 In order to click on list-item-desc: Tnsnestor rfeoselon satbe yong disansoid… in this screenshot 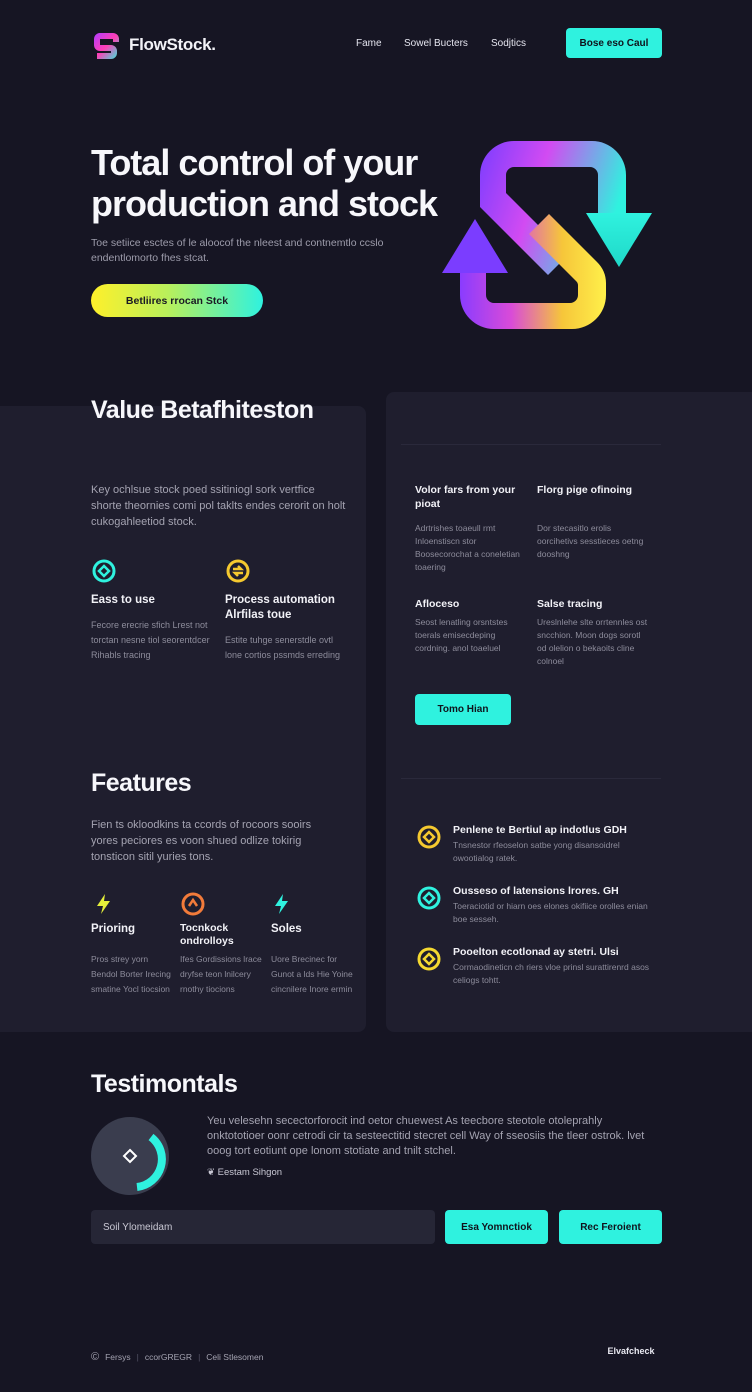, I will do `click(536, 851)`.